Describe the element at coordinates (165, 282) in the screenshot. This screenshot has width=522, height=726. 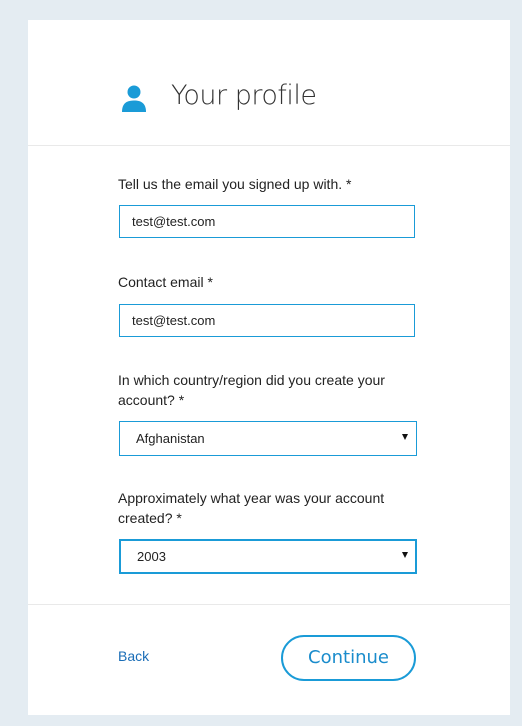
I see `contact-email-label: Contact email *` at that location.